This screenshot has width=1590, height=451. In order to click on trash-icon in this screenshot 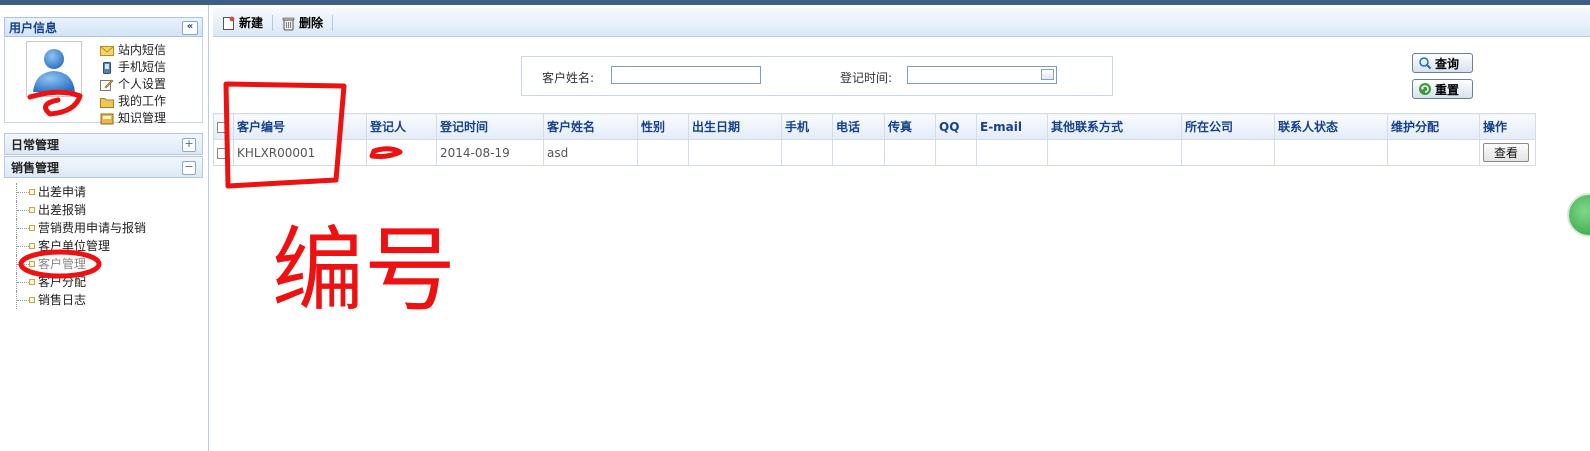, I will do `click(288, 23)`.